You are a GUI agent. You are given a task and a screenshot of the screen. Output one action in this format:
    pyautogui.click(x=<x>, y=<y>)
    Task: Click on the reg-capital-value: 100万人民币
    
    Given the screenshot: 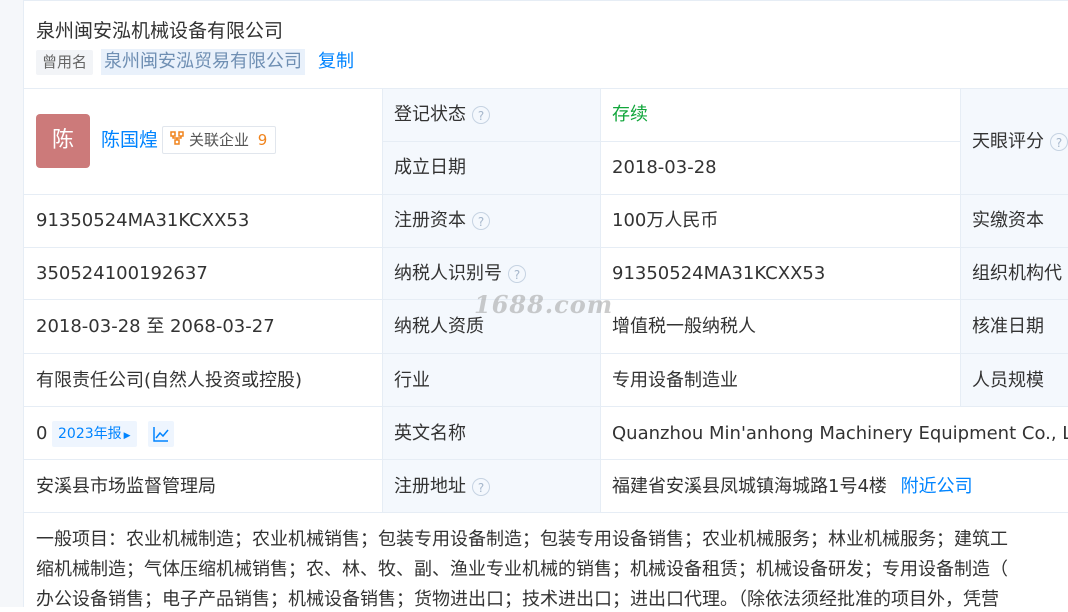 What is the action you would take?
    pyautogui.click(x=665, y=220)
    